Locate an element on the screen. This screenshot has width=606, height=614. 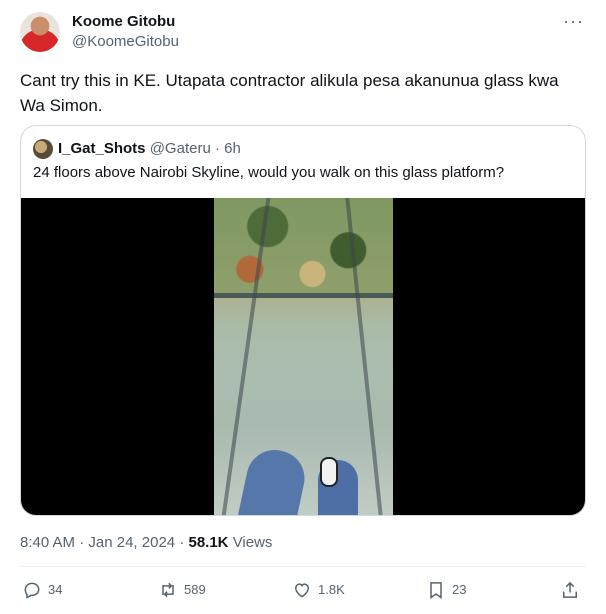
tweet-time: 8:40 AM is located at coordinates (47, 542).